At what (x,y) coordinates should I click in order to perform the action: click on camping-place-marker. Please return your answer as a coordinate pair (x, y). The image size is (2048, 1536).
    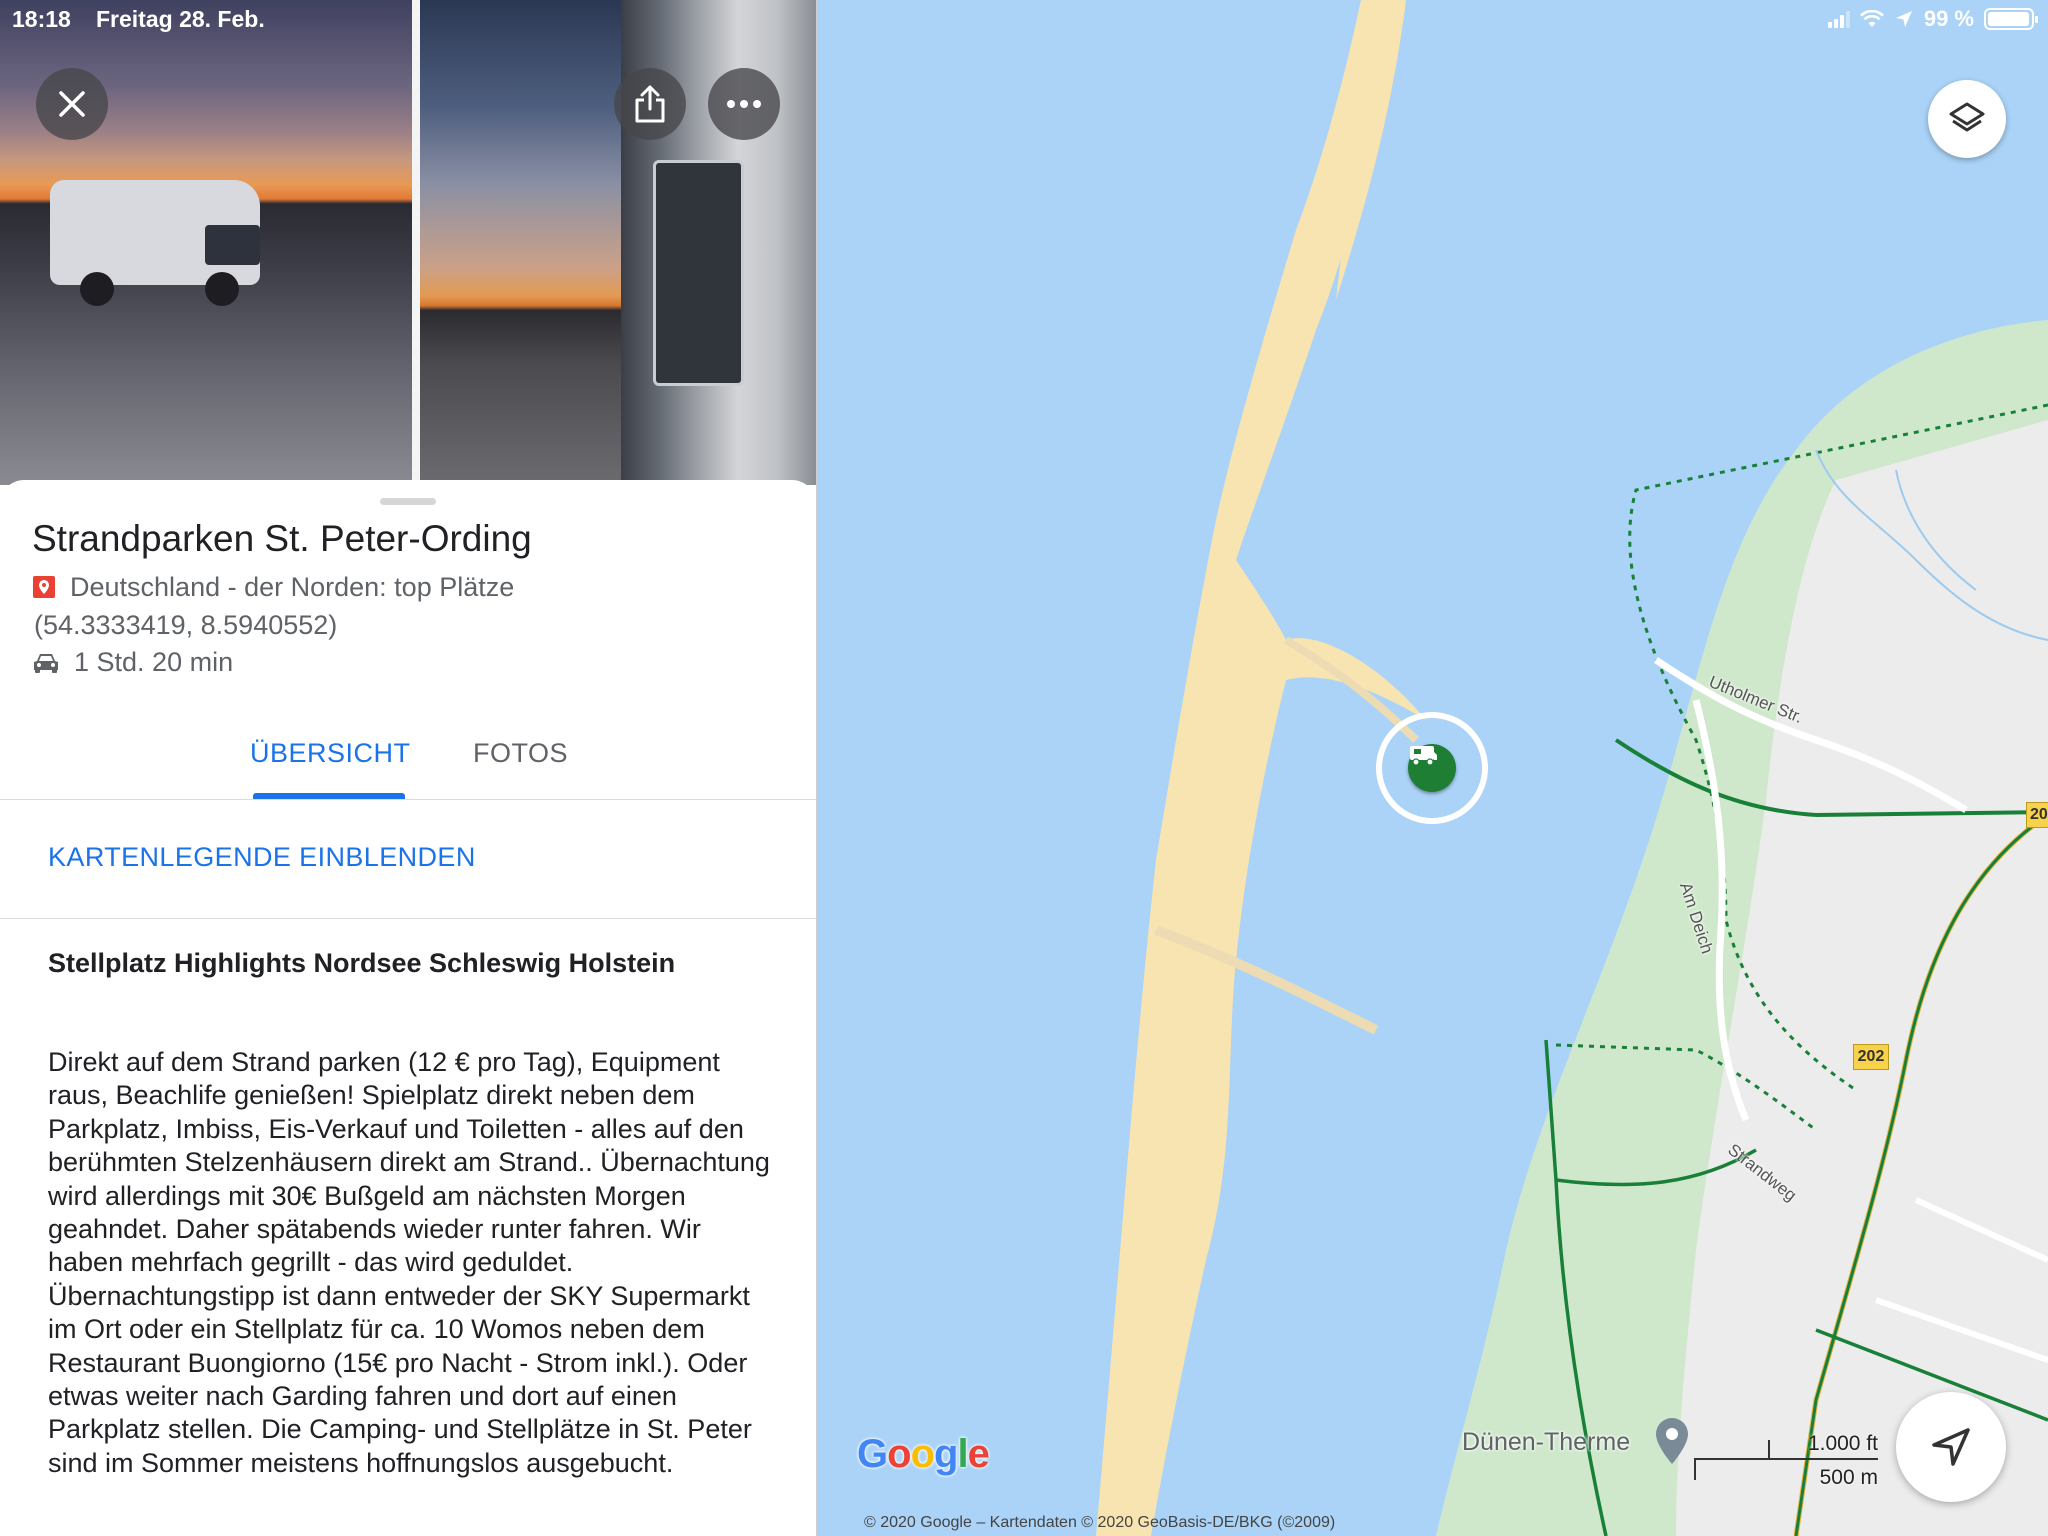
    Looking at the image, I should click on (1432, 768).